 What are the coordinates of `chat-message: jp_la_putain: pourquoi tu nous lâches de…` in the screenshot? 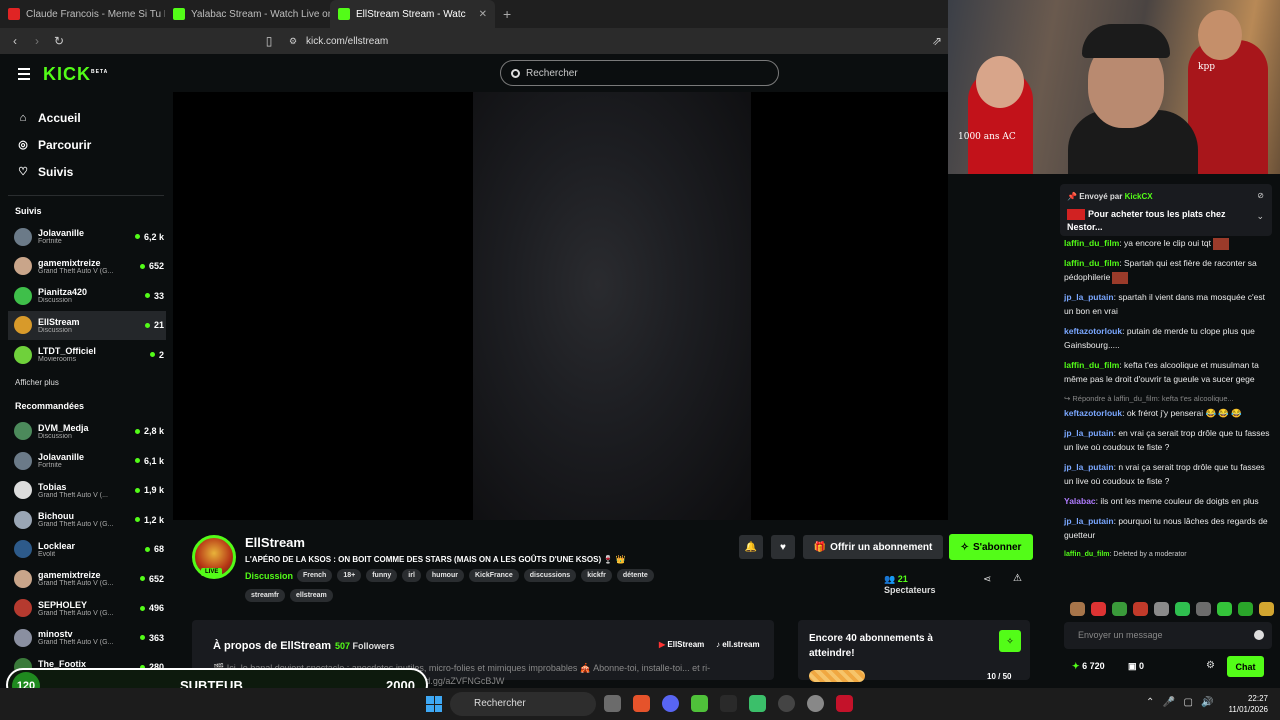 It's located at (1166, 528).